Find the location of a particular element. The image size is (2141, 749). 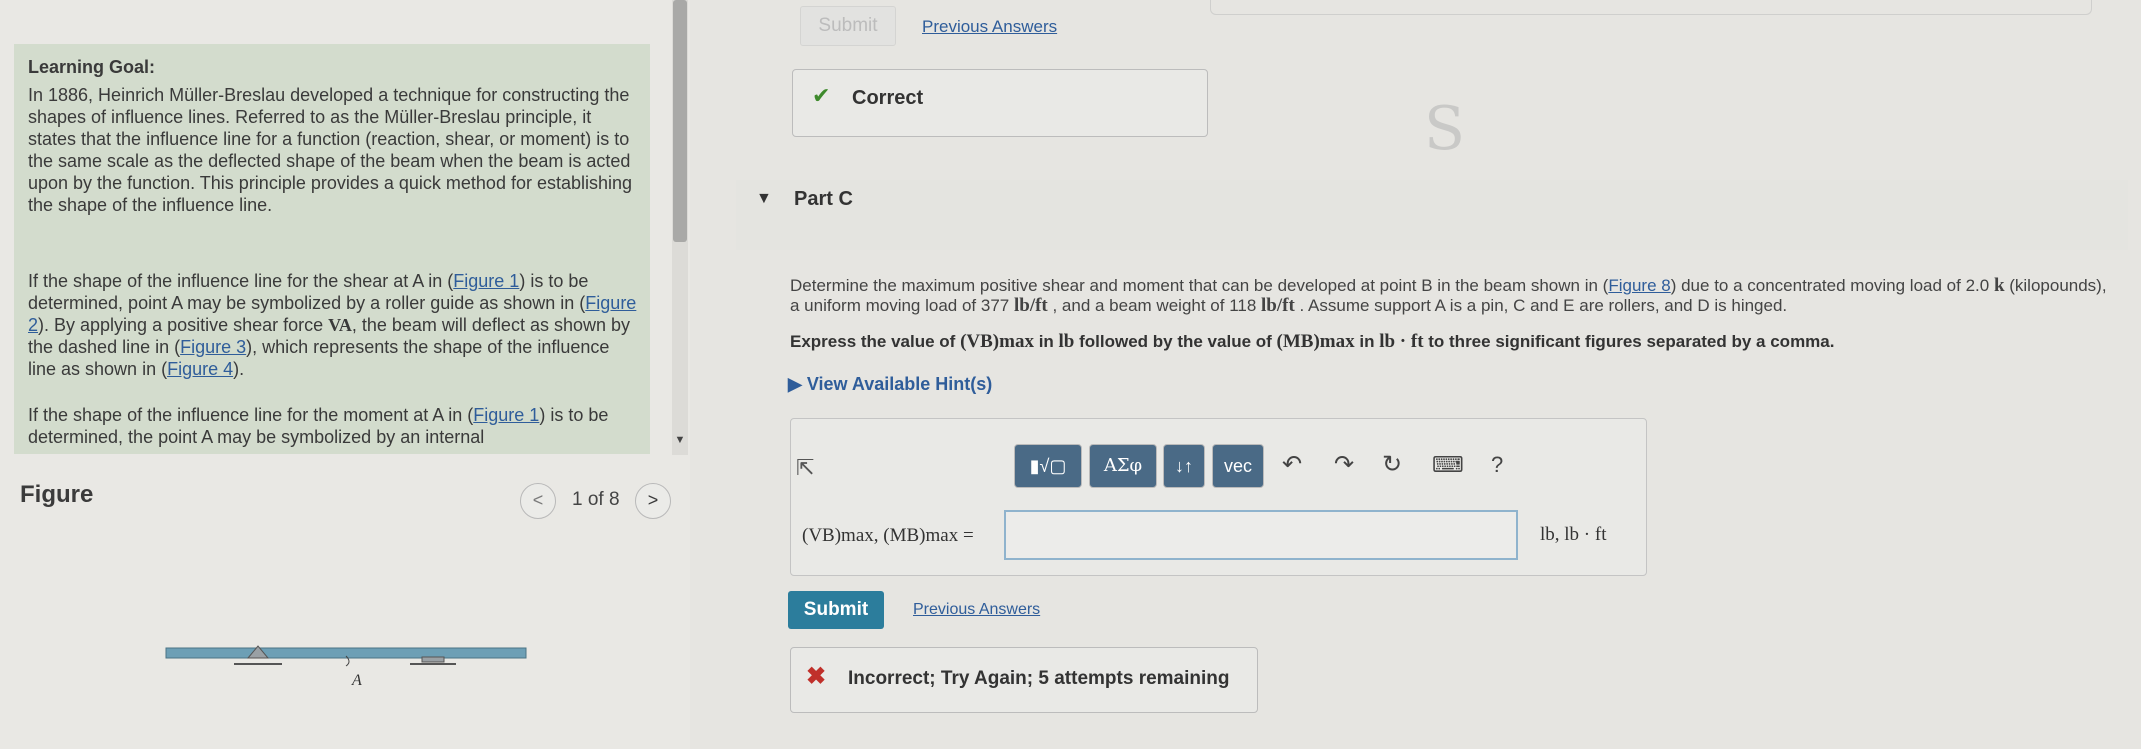

collapse-arrow-icon: ▼ is located at coordinates (764, 199).